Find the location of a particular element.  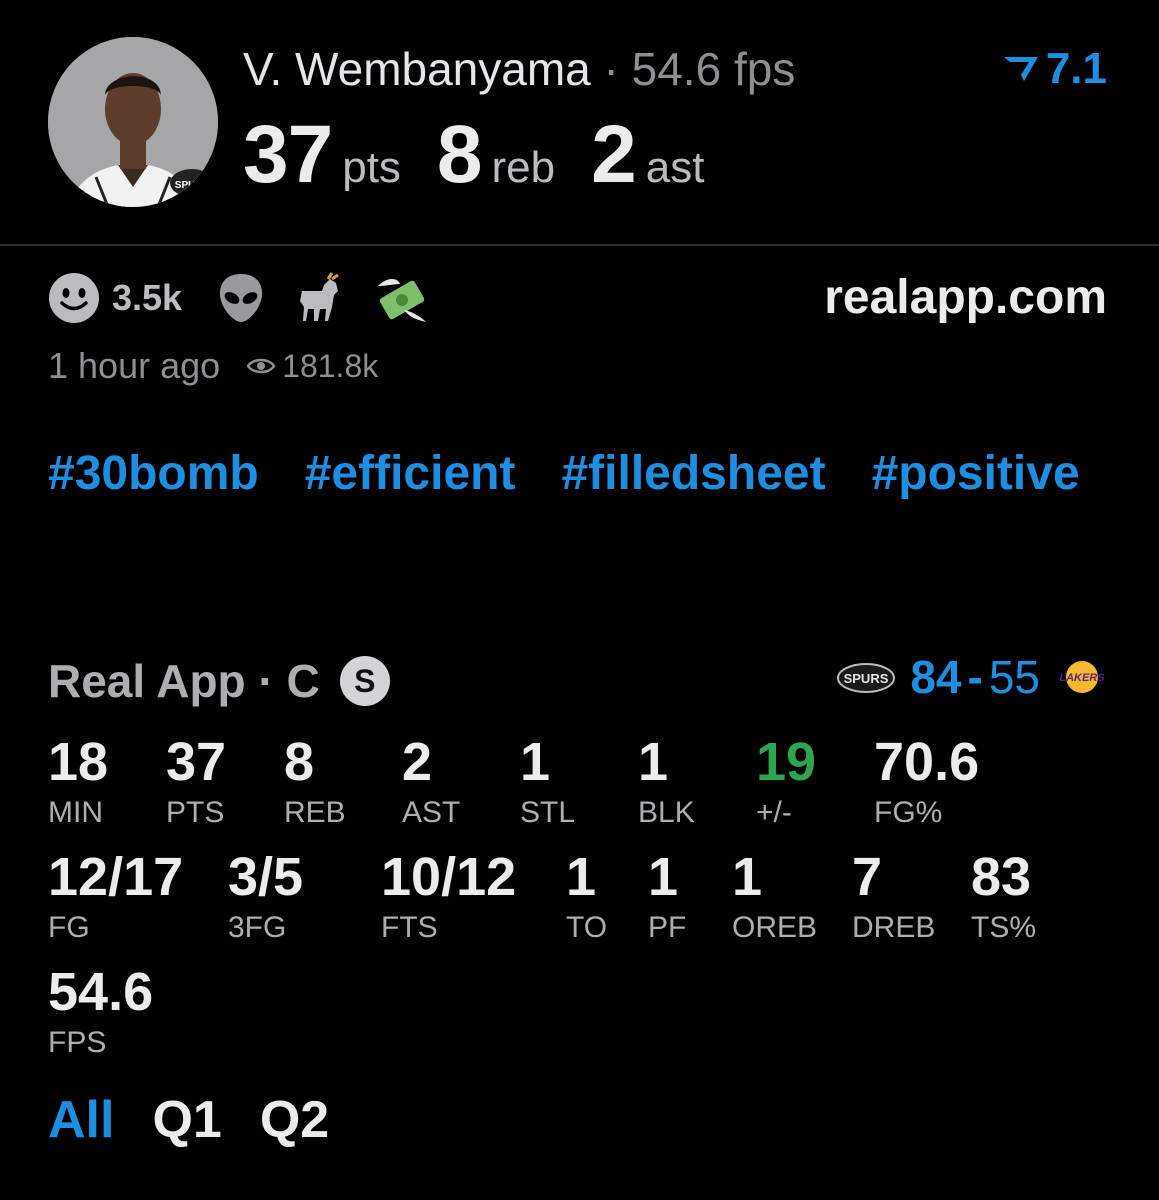

post-meta: 1 hour ago 181.8k is located at coordinates (213, 366).